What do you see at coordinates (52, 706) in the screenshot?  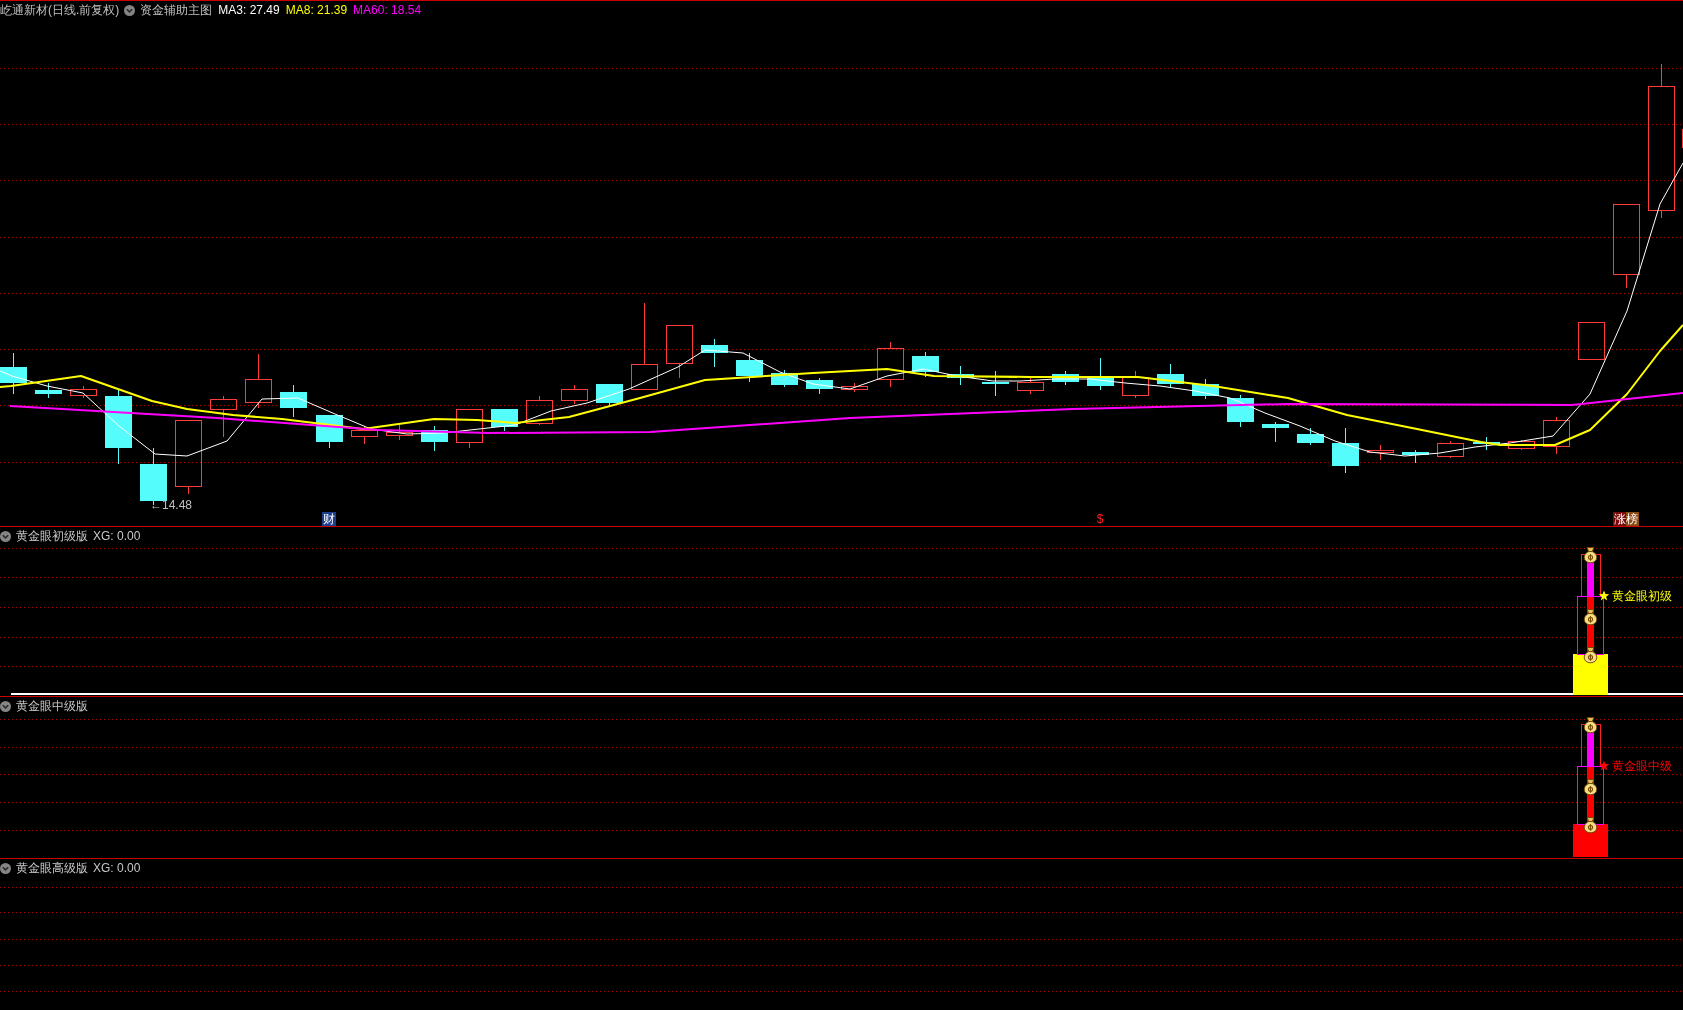 I see `panel-title: 黄金眼中级版` at bounding box center [52, 706].